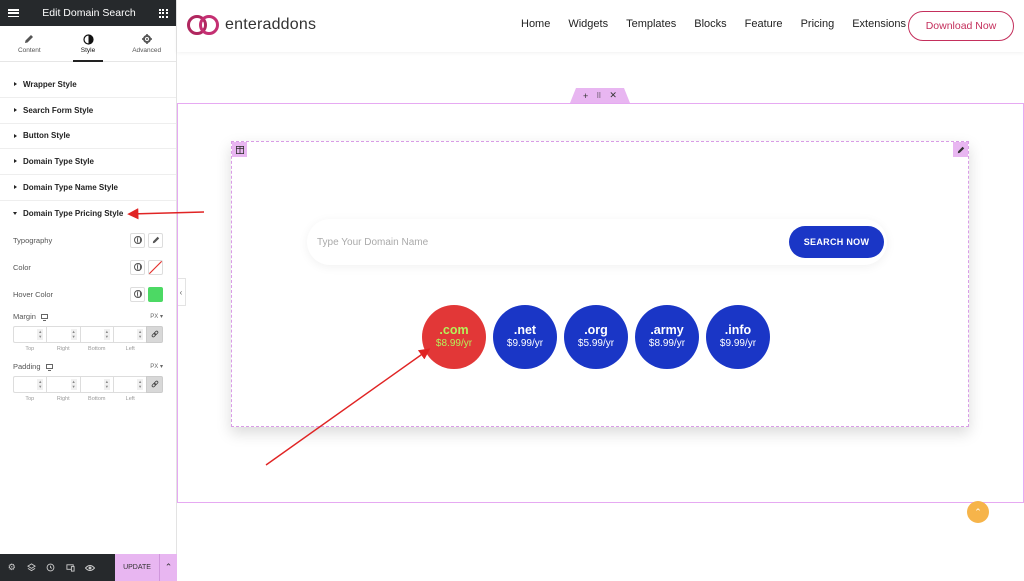 This screenshot has height=581, width=1024. Describe the element at coordinates (251, 25) in the screenshot. I see `site-logo: enteraddons` at that location.